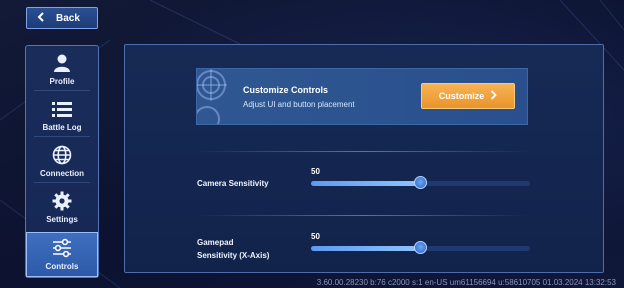 The width and height of the screenshot is (624, 288). Describe the element at coordinates (62, 248) in the screenshot. I see `sliders-icon` at that location.